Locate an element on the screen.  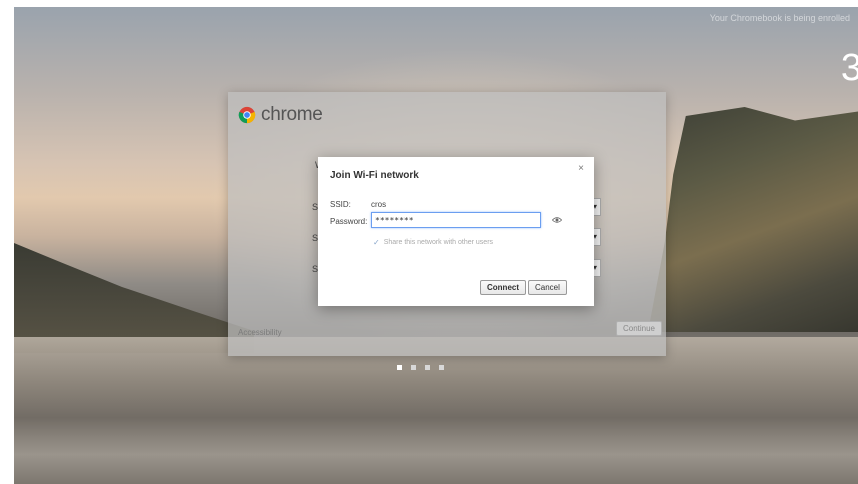
dialog-title: Join Wi-Fi network is located at coordinates (374, 175).